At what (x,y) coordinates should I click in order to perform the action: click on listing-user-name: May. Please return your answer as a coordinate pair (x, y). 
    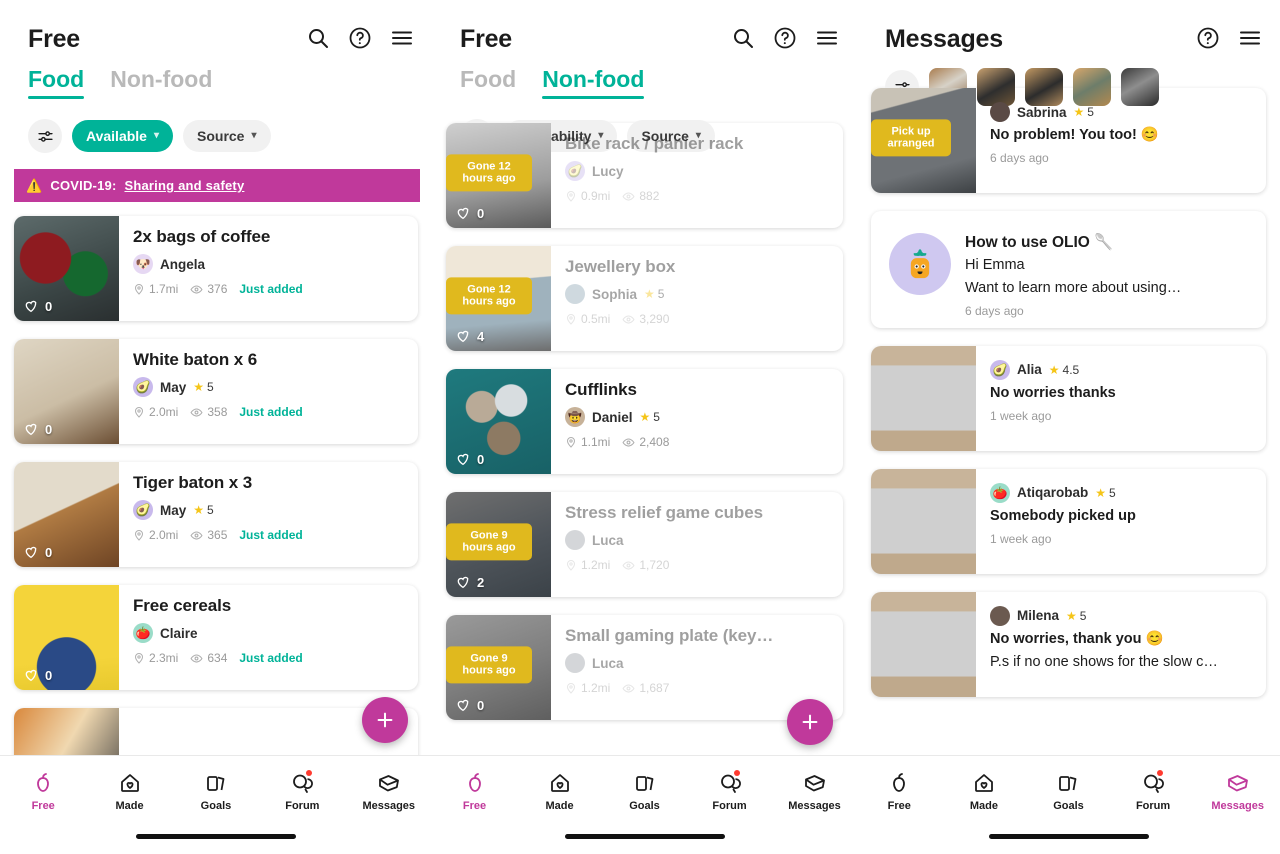
    Looking at the image, I should click on (173, 510).